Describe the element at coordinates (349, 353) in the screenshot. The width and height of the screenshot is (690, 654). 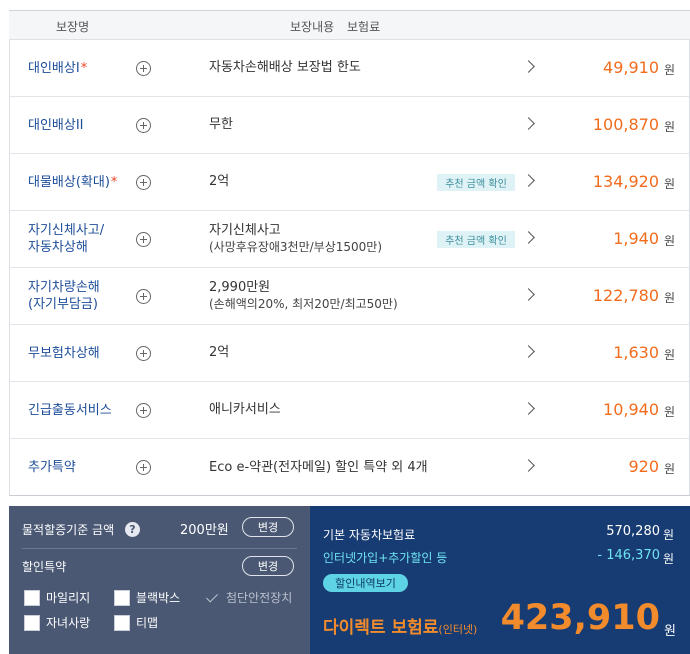
I see `coverage-row: 무보험차상해 2억 1,630 원` at that location.